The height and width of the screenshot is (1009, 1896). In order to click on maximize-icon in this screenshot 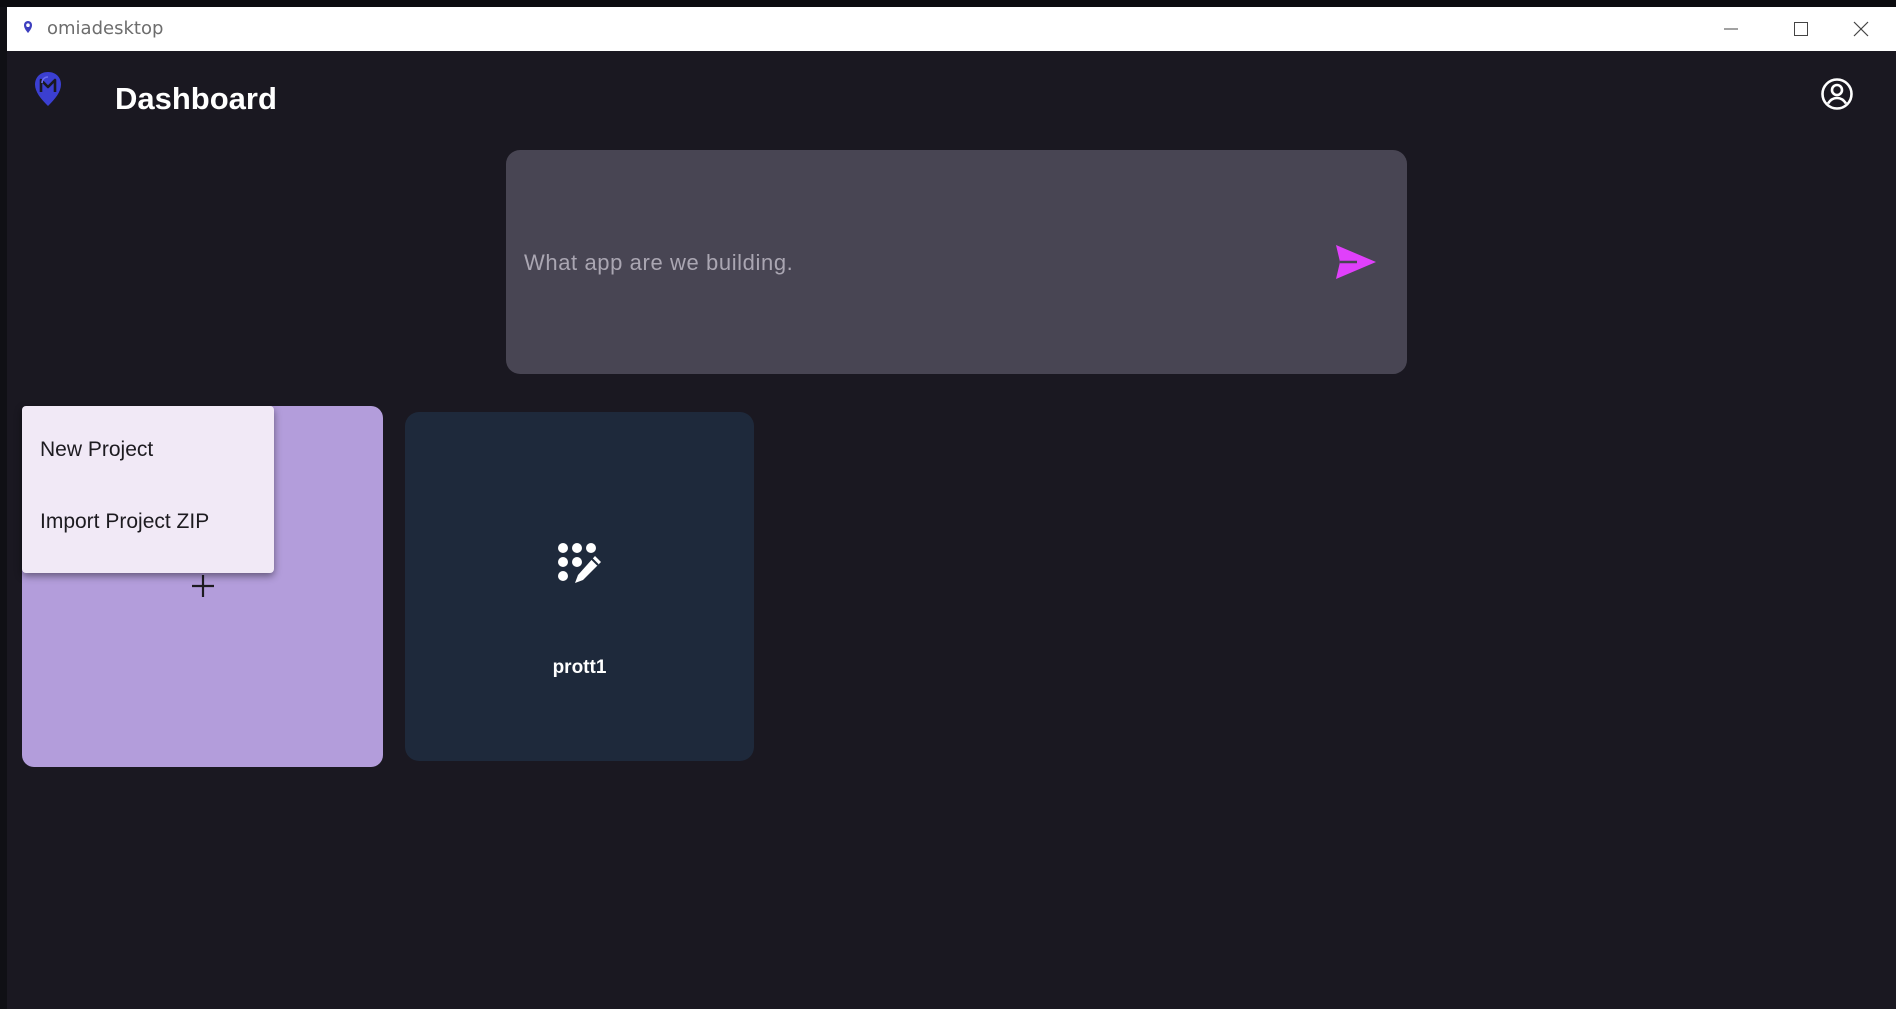, I will do `click(1801, 29)`.